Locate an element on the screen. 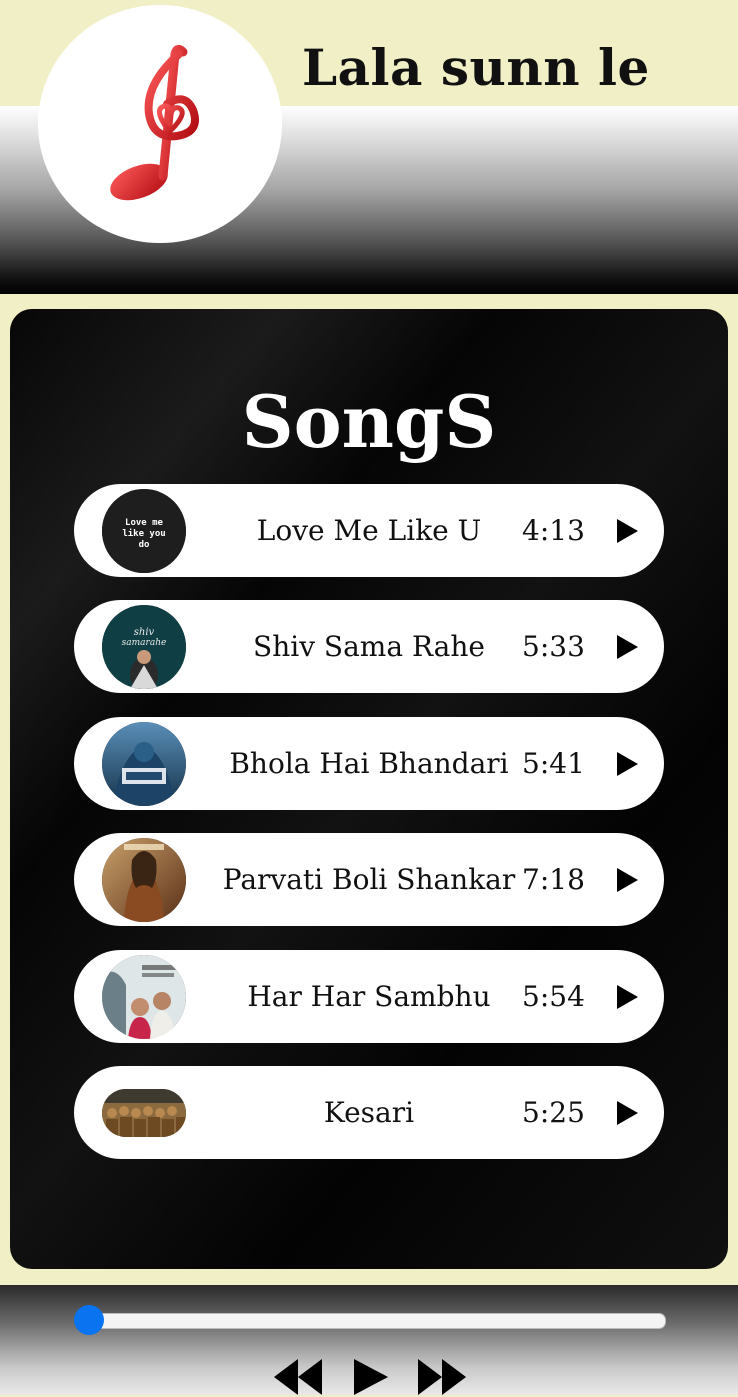  song-title: Bhola Hai Bhandari is located at coordinates (369, 763).